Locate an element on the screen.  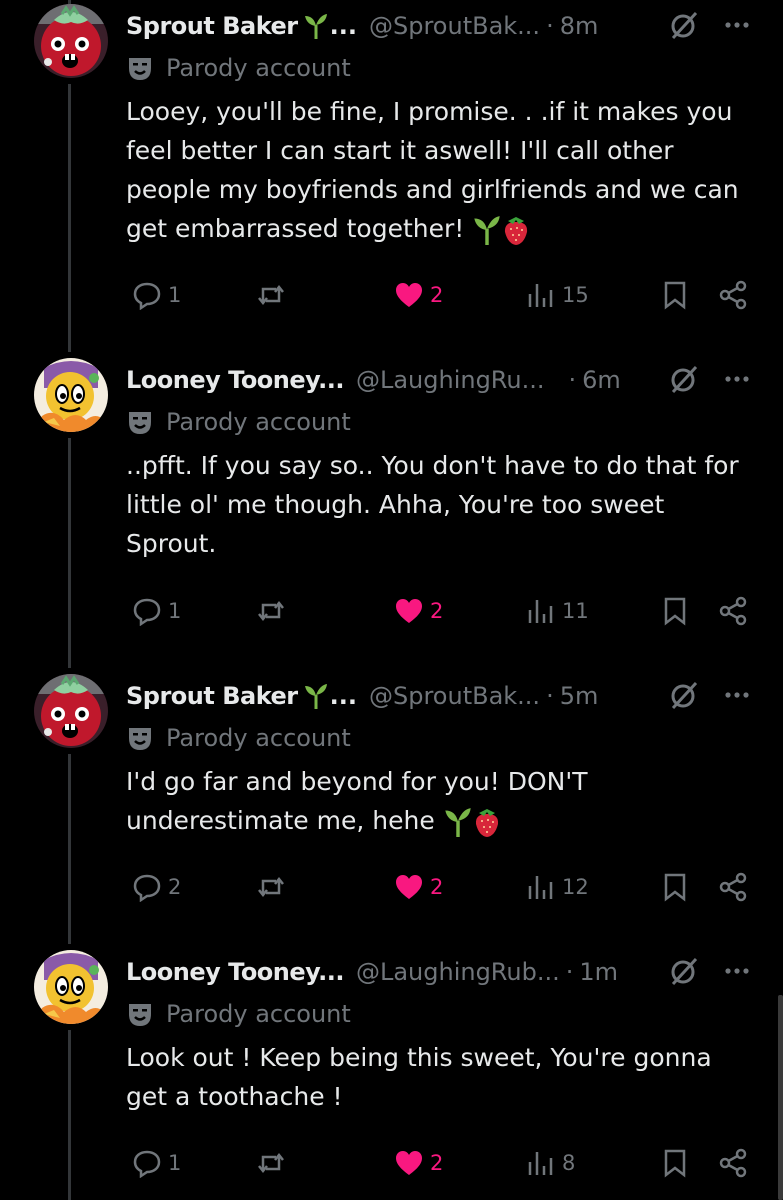
seedling-icon is located at coordinates (315, 696).